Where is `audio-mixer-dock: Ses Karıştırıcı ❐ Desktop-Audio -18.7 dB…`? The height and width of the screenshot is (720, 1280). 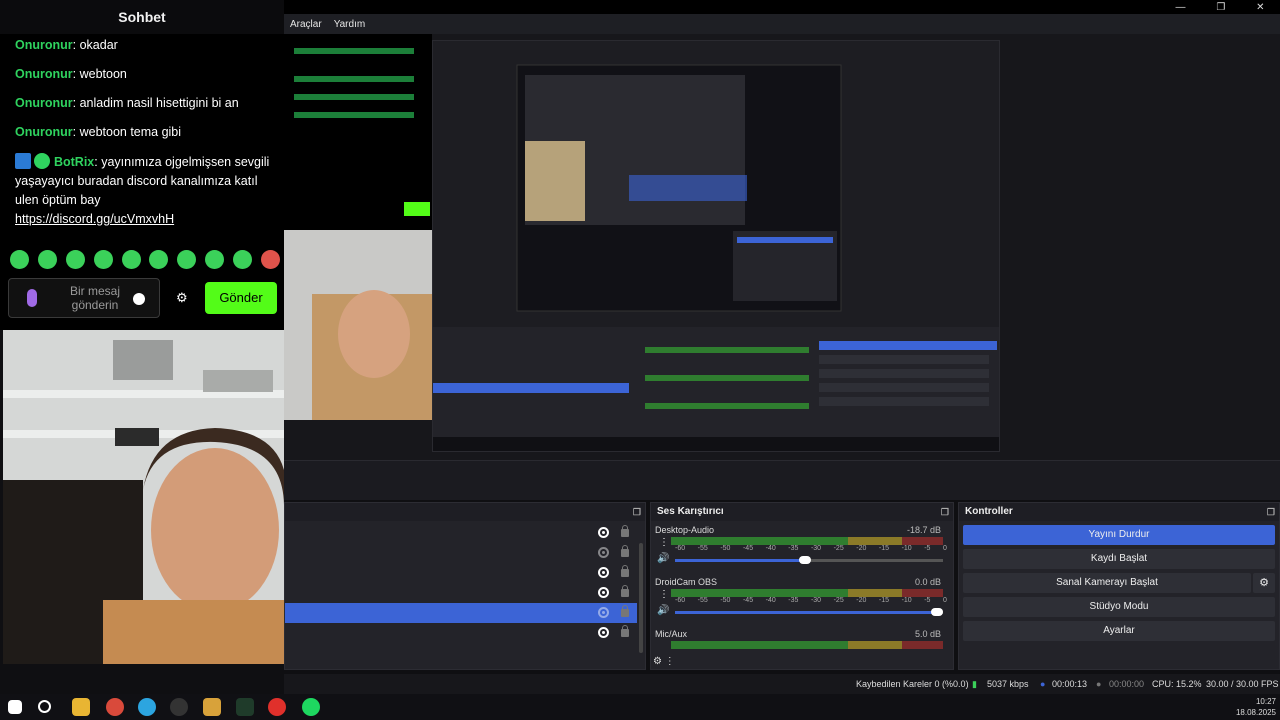 audio-mixer-dock: Ses Karıştırıcı ❐ Desktop-Audio -18.7 dB… is located at coordinates (802, 586).